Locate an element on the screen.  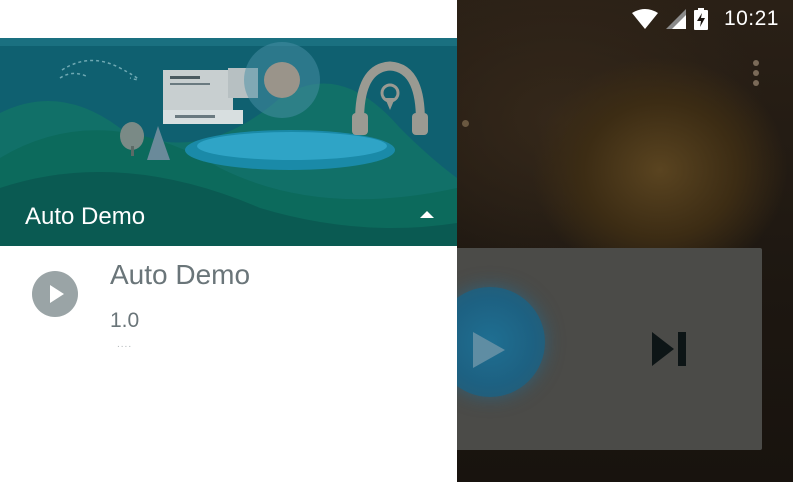
battery-charging-icon is located at coordinates (700, 19).